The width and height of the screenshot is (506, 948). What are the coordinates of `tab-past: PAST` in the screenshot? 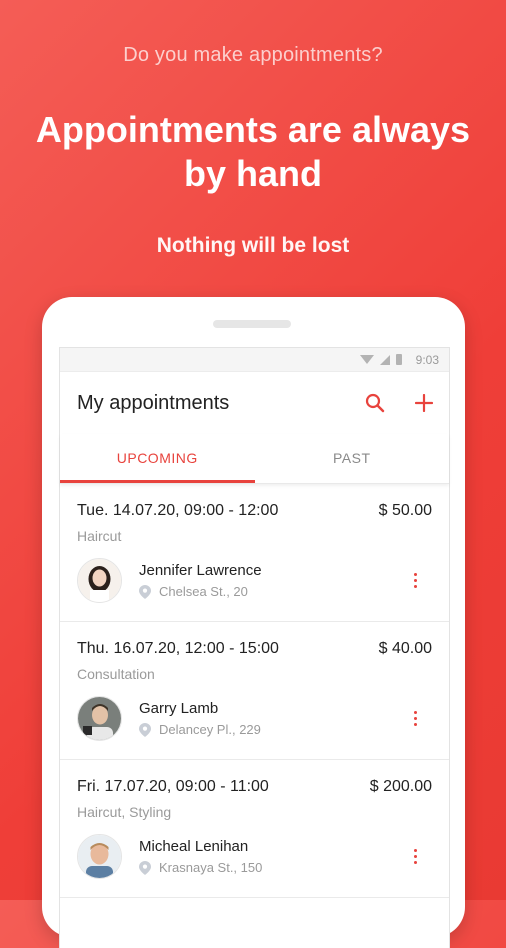 It's located at (352, 458).